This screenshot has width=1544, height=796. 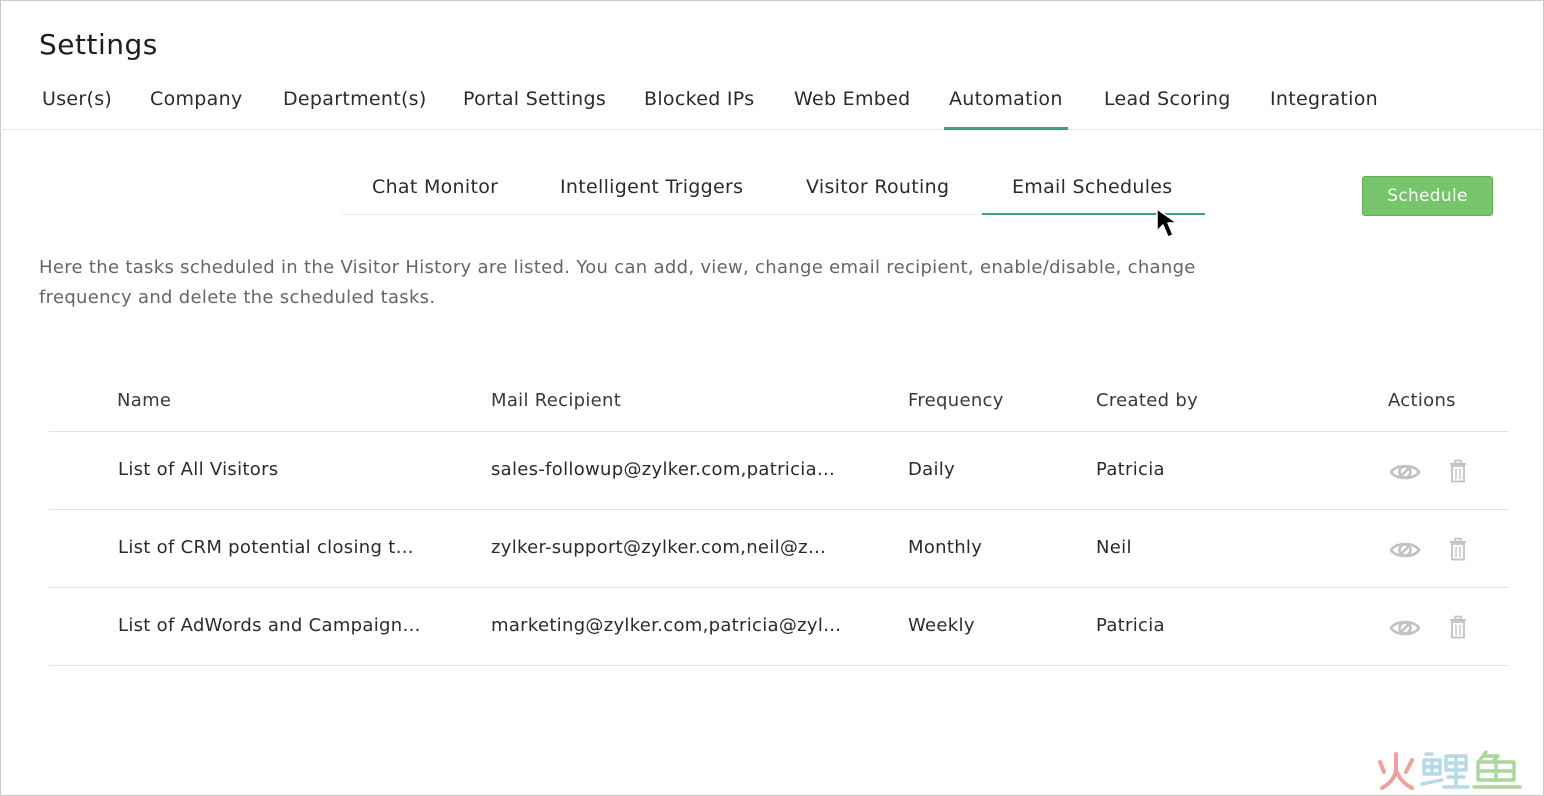 What do you see at coordinates (852, 99) in the screenshot?
I see `tab-web-embed: Web Embed` at bounding box center [852, 99].